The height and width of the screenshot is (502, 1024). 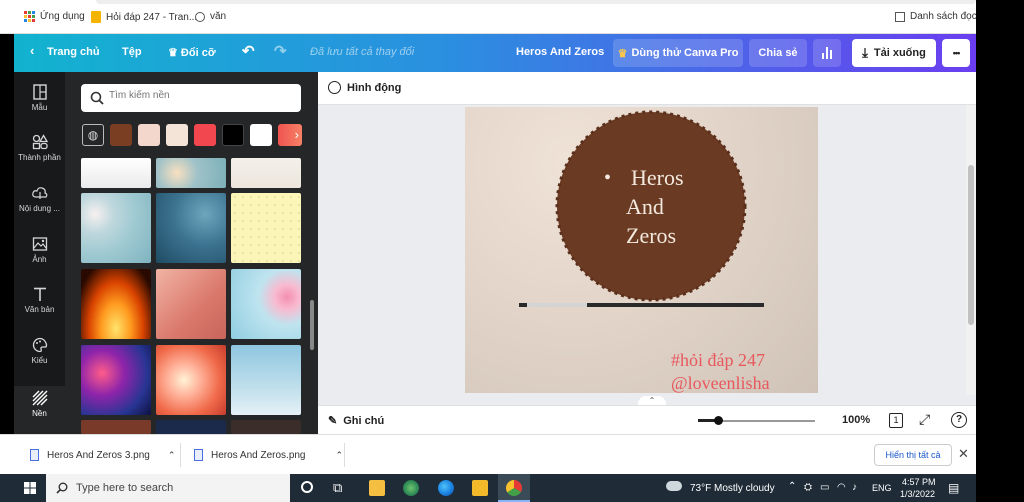 What do you see at coordinates (956, 53) in the screenshot?
I see `more-options-button: •••` at bounding box center [956, 53].